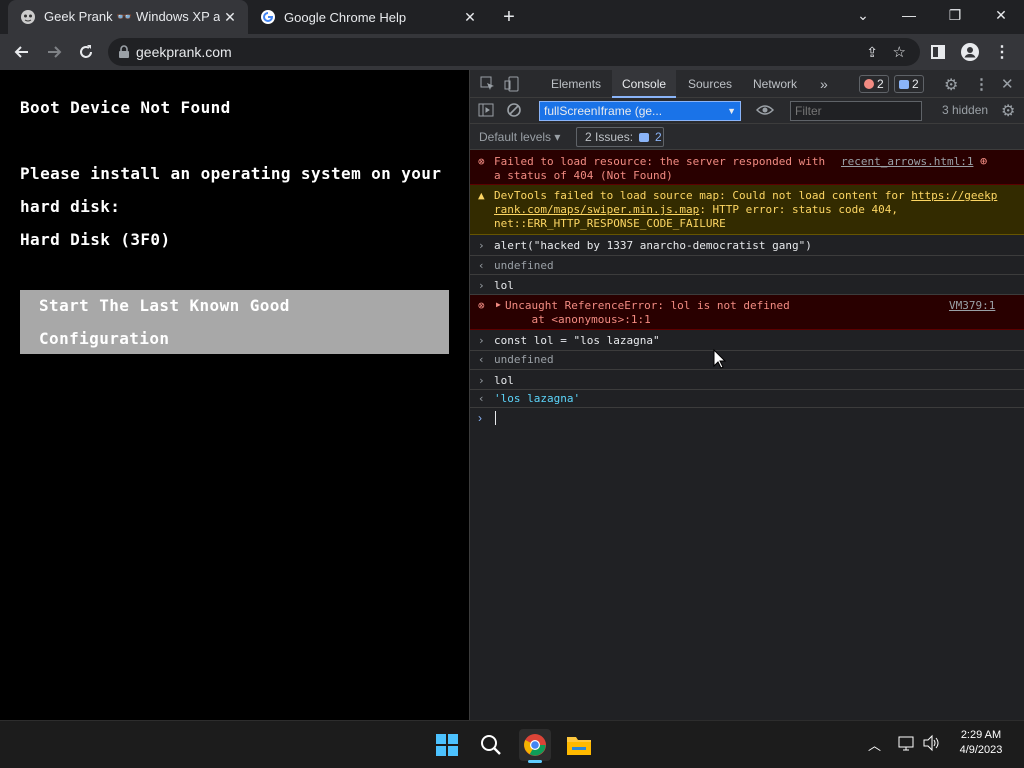 This screenshot has width=1024, height=768. What do you see at coordinates (972, 305) in the screenshot?
I see `source-link: VM379:1` at bounding box center [972, 305].